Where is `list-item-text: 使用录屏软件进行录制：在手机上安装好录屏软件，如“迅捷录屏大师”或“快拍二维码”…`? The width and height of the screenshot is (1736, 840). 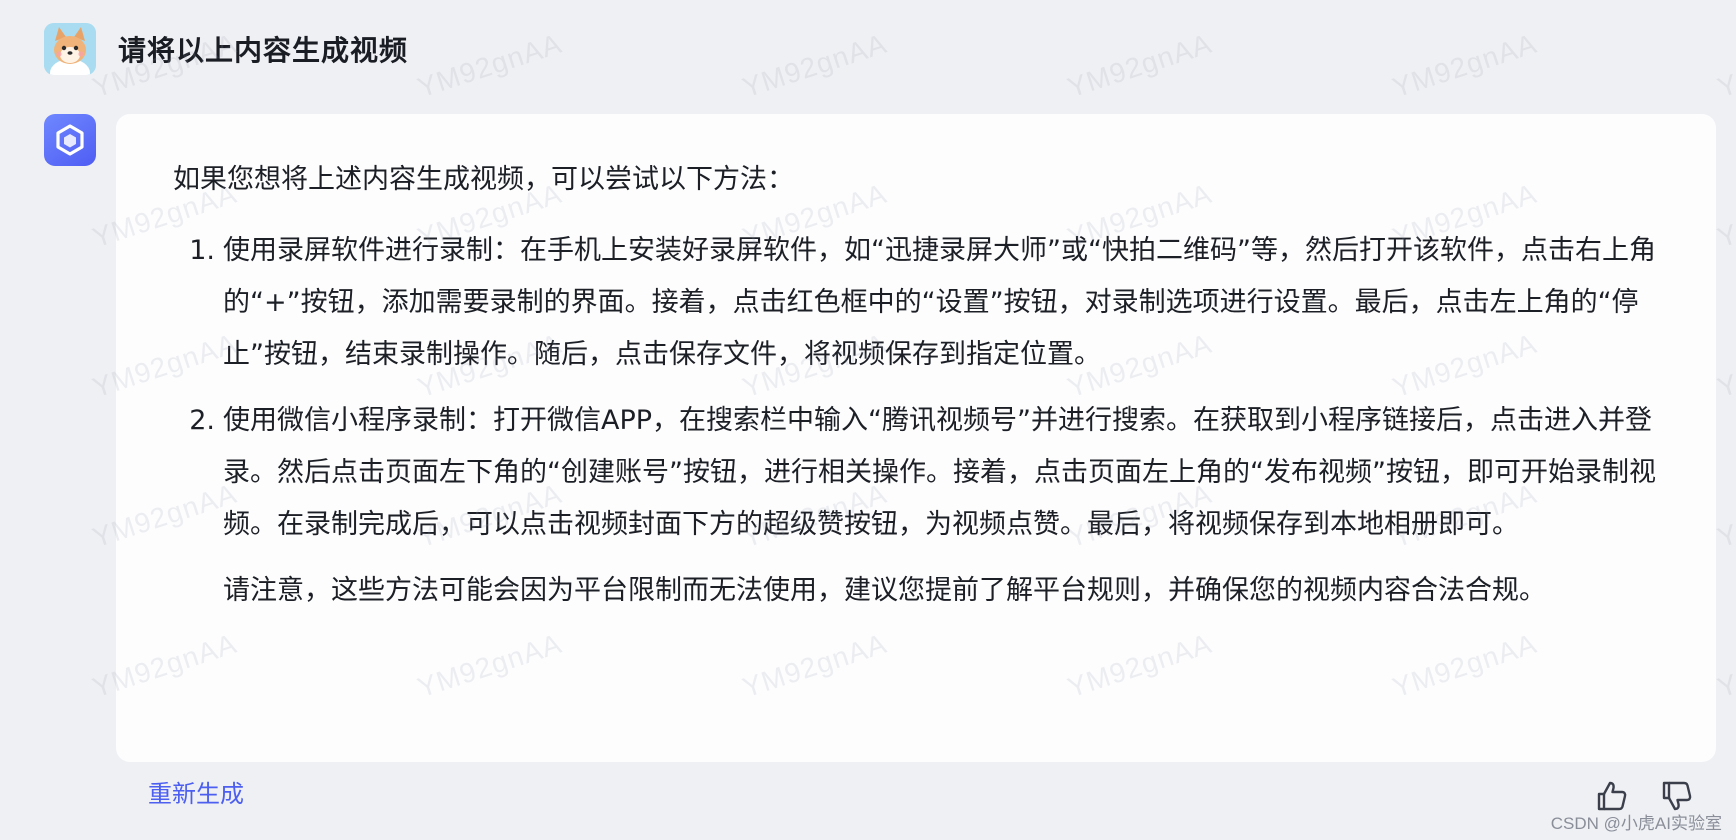
list-item-text: 使用录屏软件进行录制：在手机上安装好录屏软件，如“迅捷录屏大师”或“快拍二维码”… is located at coordinates (939, 303).